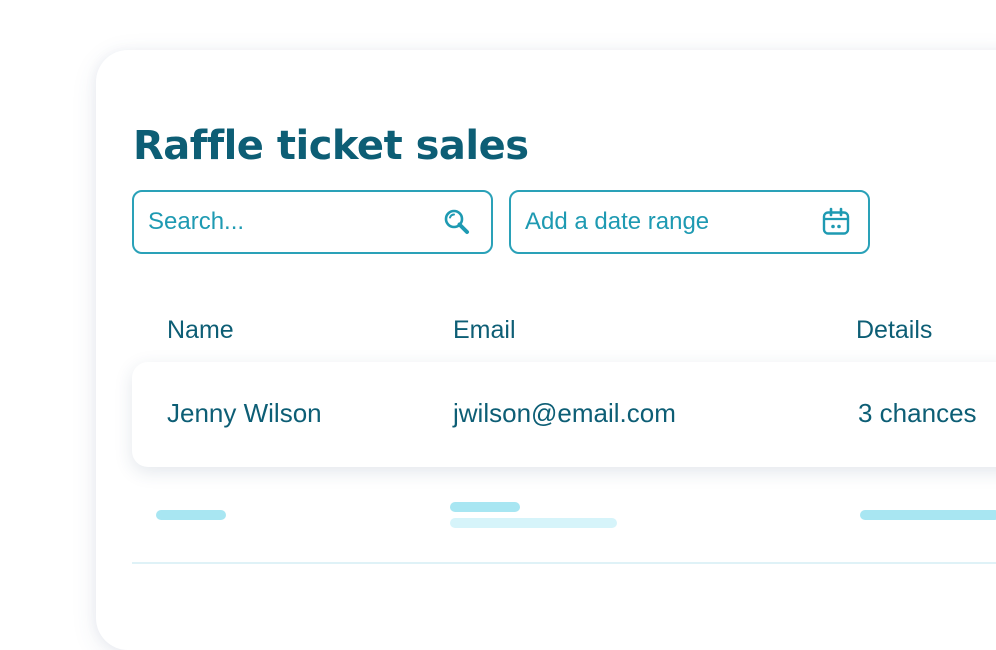 The width and height of the screenshot is (996, 650). Describe the element at coordinates (917, 413) in the screenshot. I see `row-details: 3 chances` at that location.